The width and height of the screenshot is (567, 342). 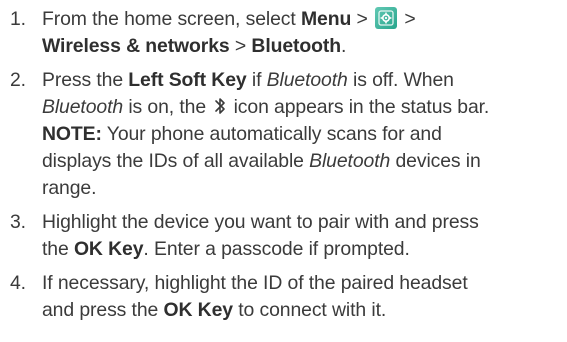 I want to click on step-line: From the home screen, select Menu > >, so click(x=299, y=19).